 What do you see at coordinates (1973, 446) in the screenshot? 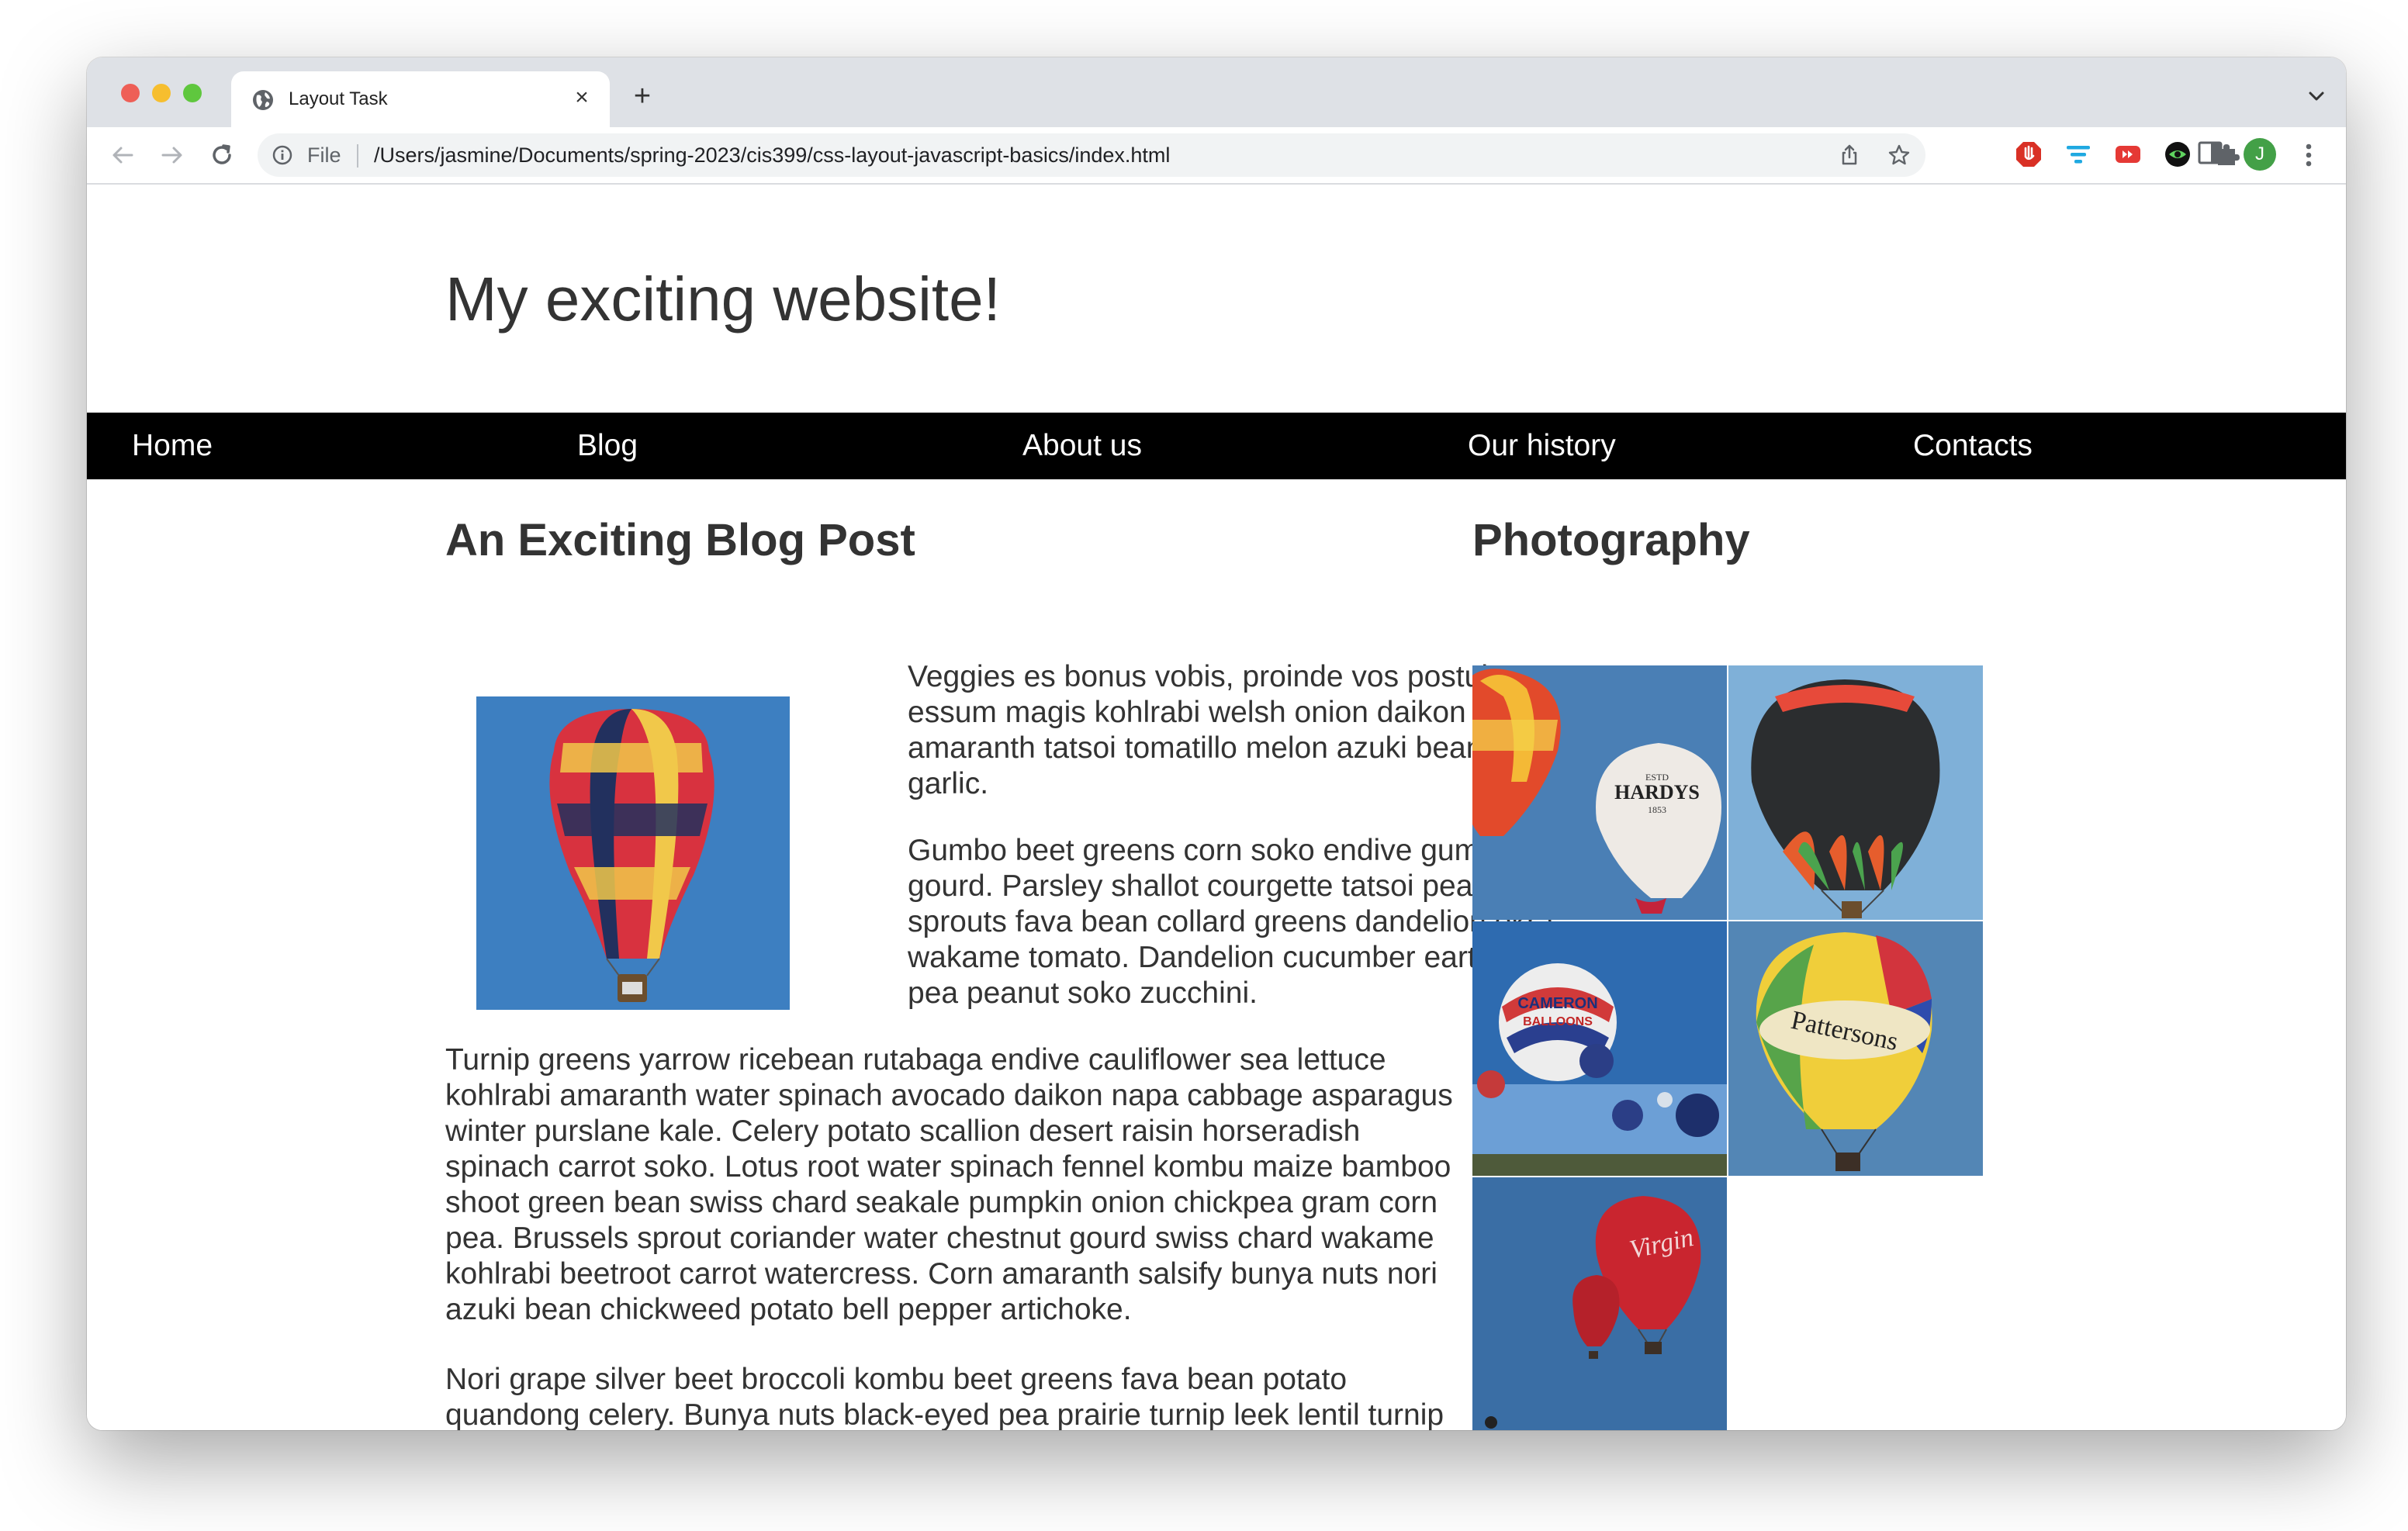
I see `nav-link-contacts: Contacts` at bounding box center [1973, 446].